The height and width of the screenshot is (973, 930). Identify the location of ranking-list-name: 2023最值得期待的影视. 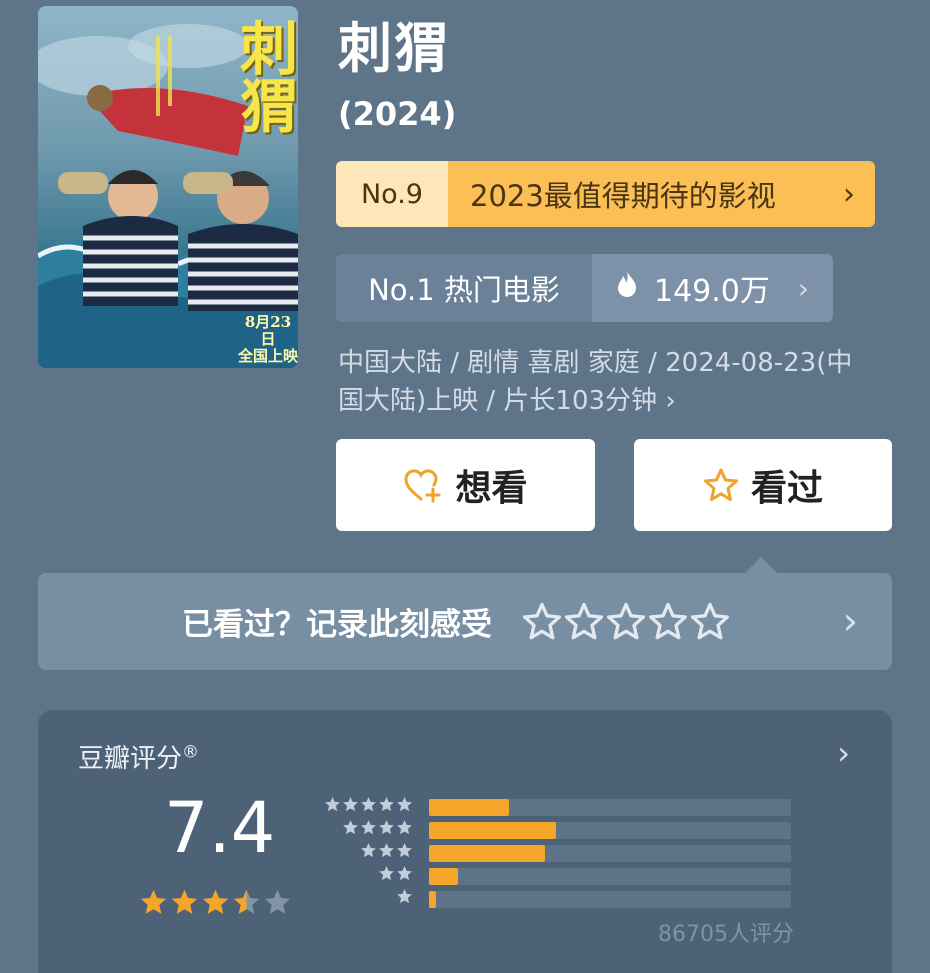
(635, 194).